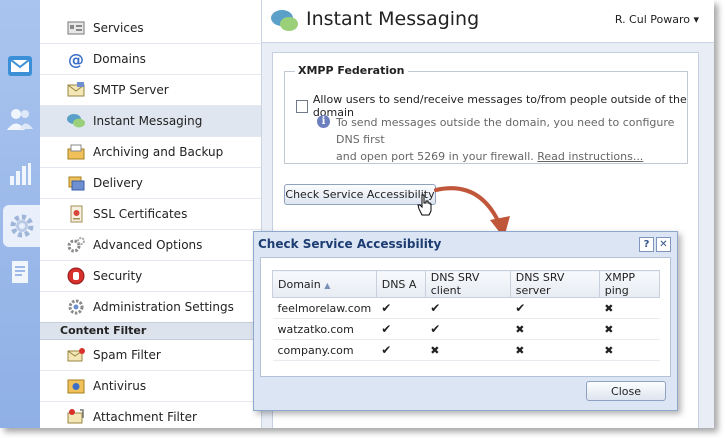  Describe the element at coordinates (424, 205) in the screenshot. I see `hand-cursor-icon` at that location.